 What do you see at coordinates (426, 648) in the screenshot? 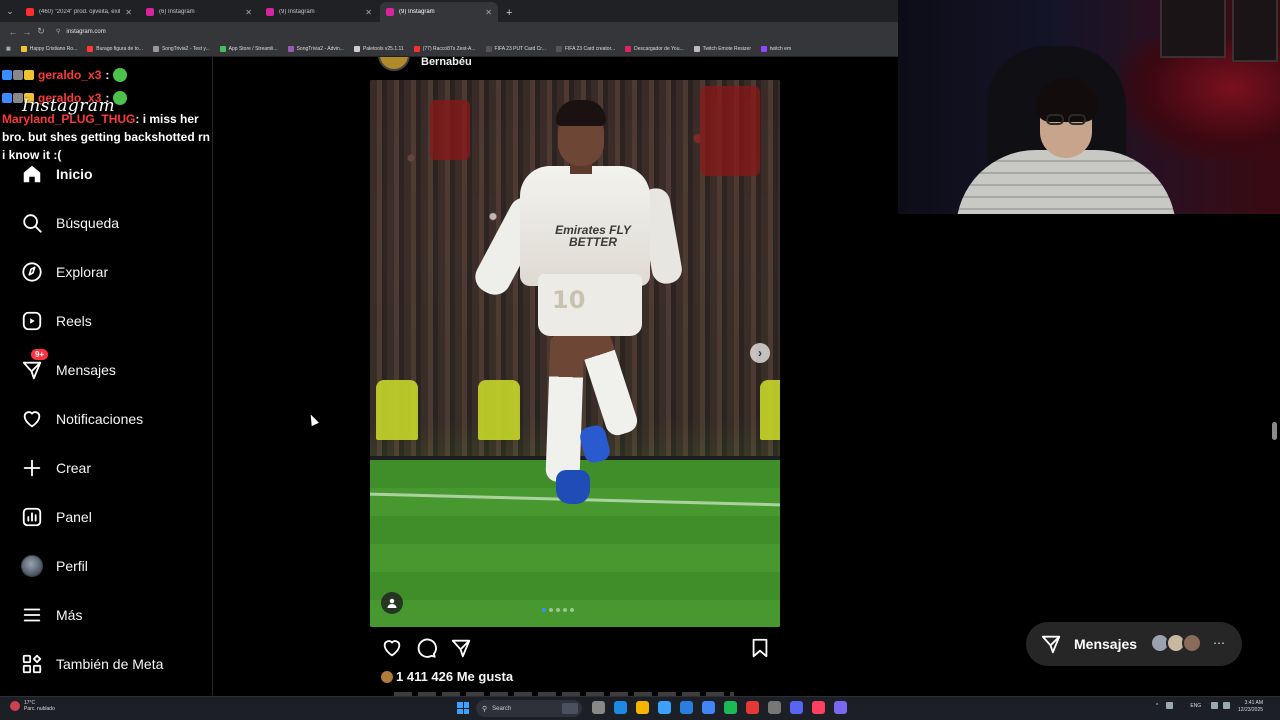
I see `comment-icon` at bounding box center [426, 648].